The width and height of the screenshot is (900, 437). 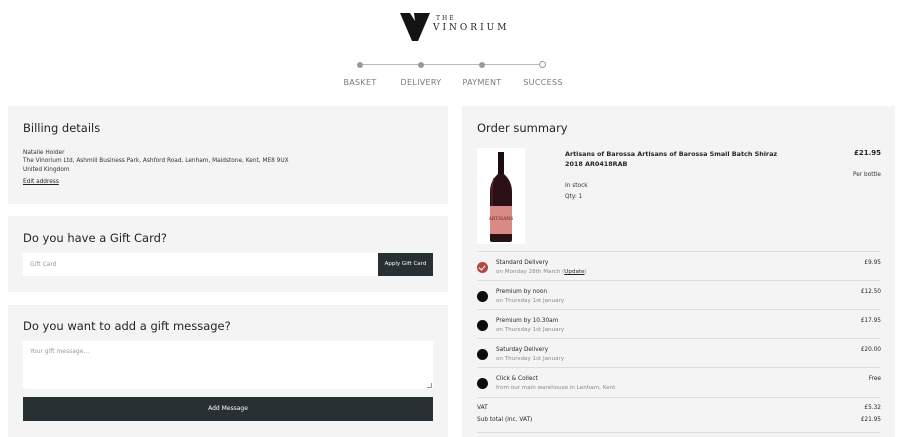 I want to click on brand-name: VINORIUM, so click(x=471, y=28).